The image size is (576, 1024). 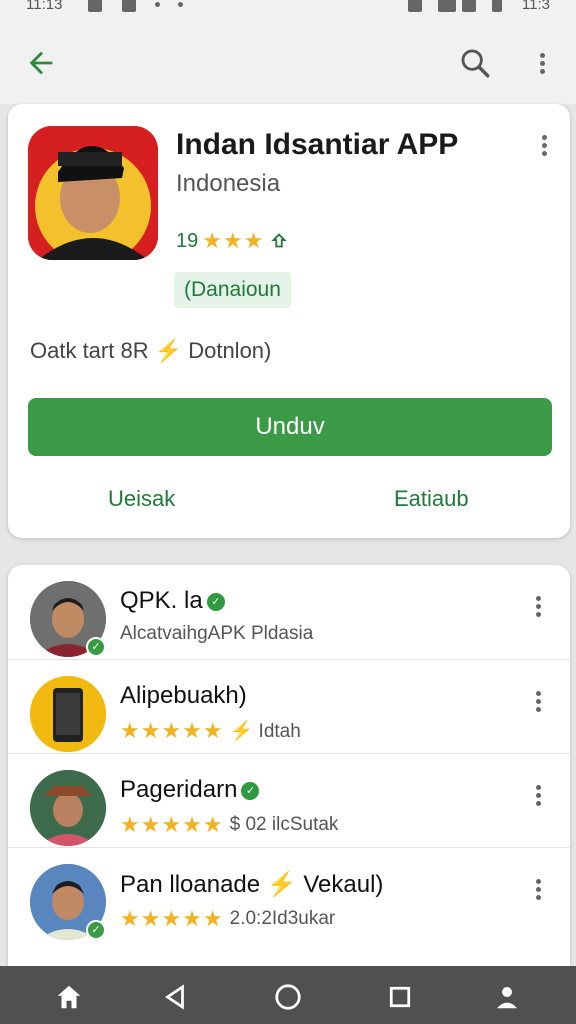 I want to click on person-icon, so click(x=507, y=998).